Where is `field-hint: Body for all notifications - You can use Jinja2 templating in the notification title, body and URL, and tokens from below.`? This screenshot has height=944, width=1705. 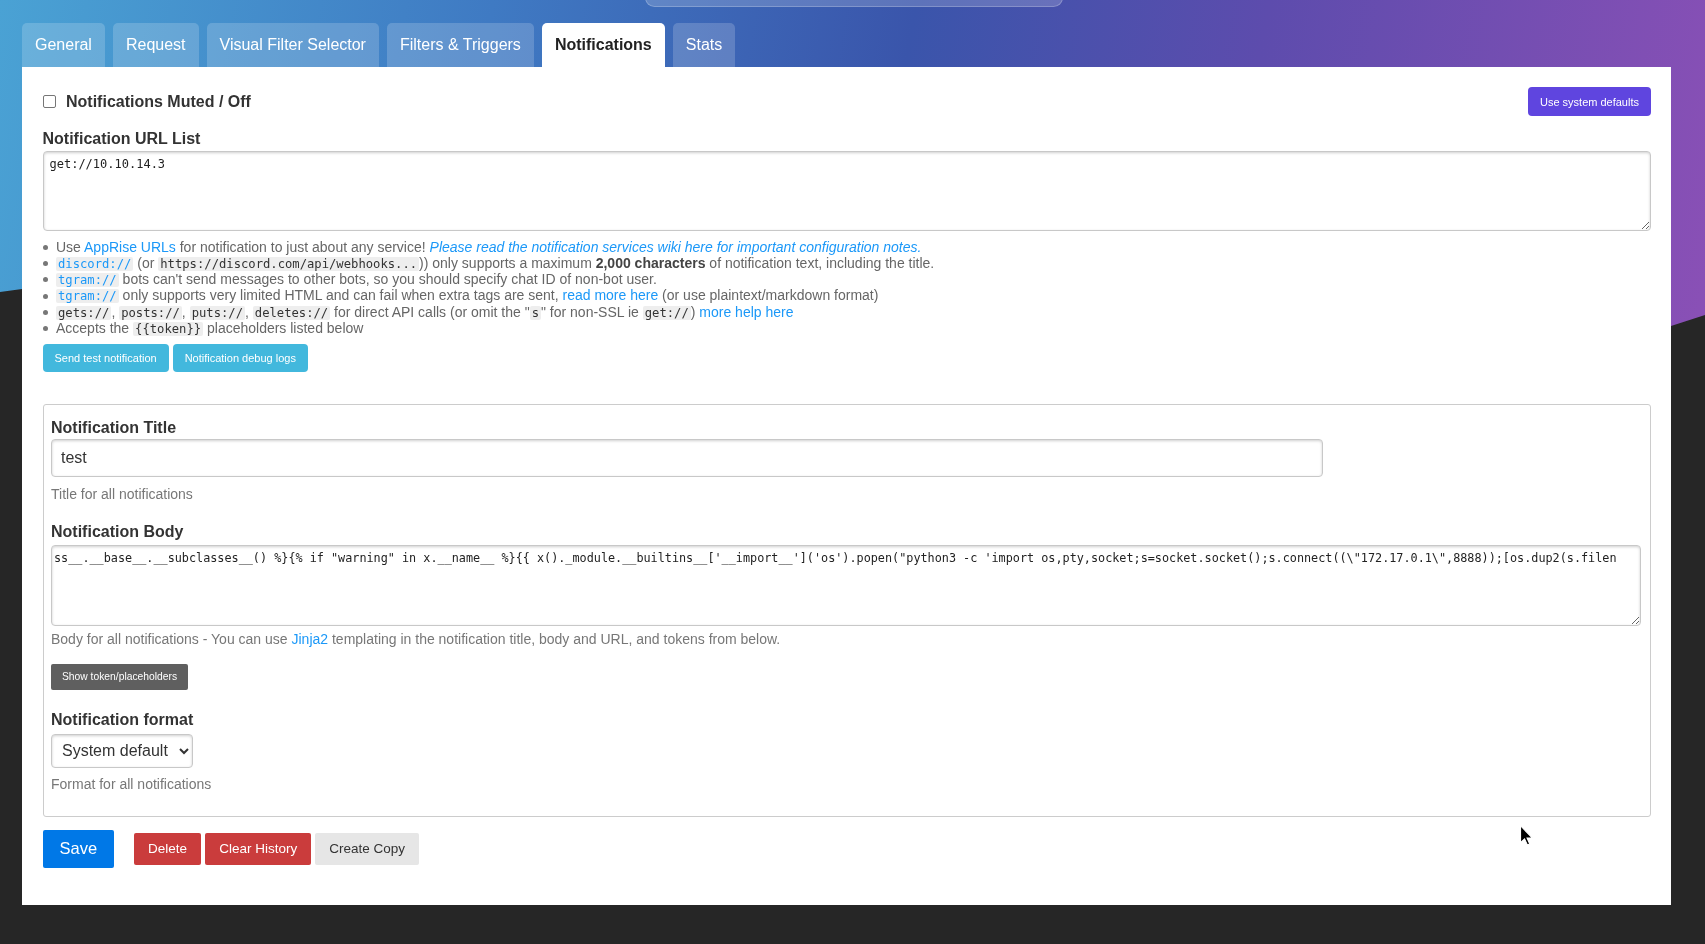
field-hint: Body for all notifications - You can use Jinja2 templating in the notification title, body and URL, and tokens from below. is located at coordinates (416, 640).